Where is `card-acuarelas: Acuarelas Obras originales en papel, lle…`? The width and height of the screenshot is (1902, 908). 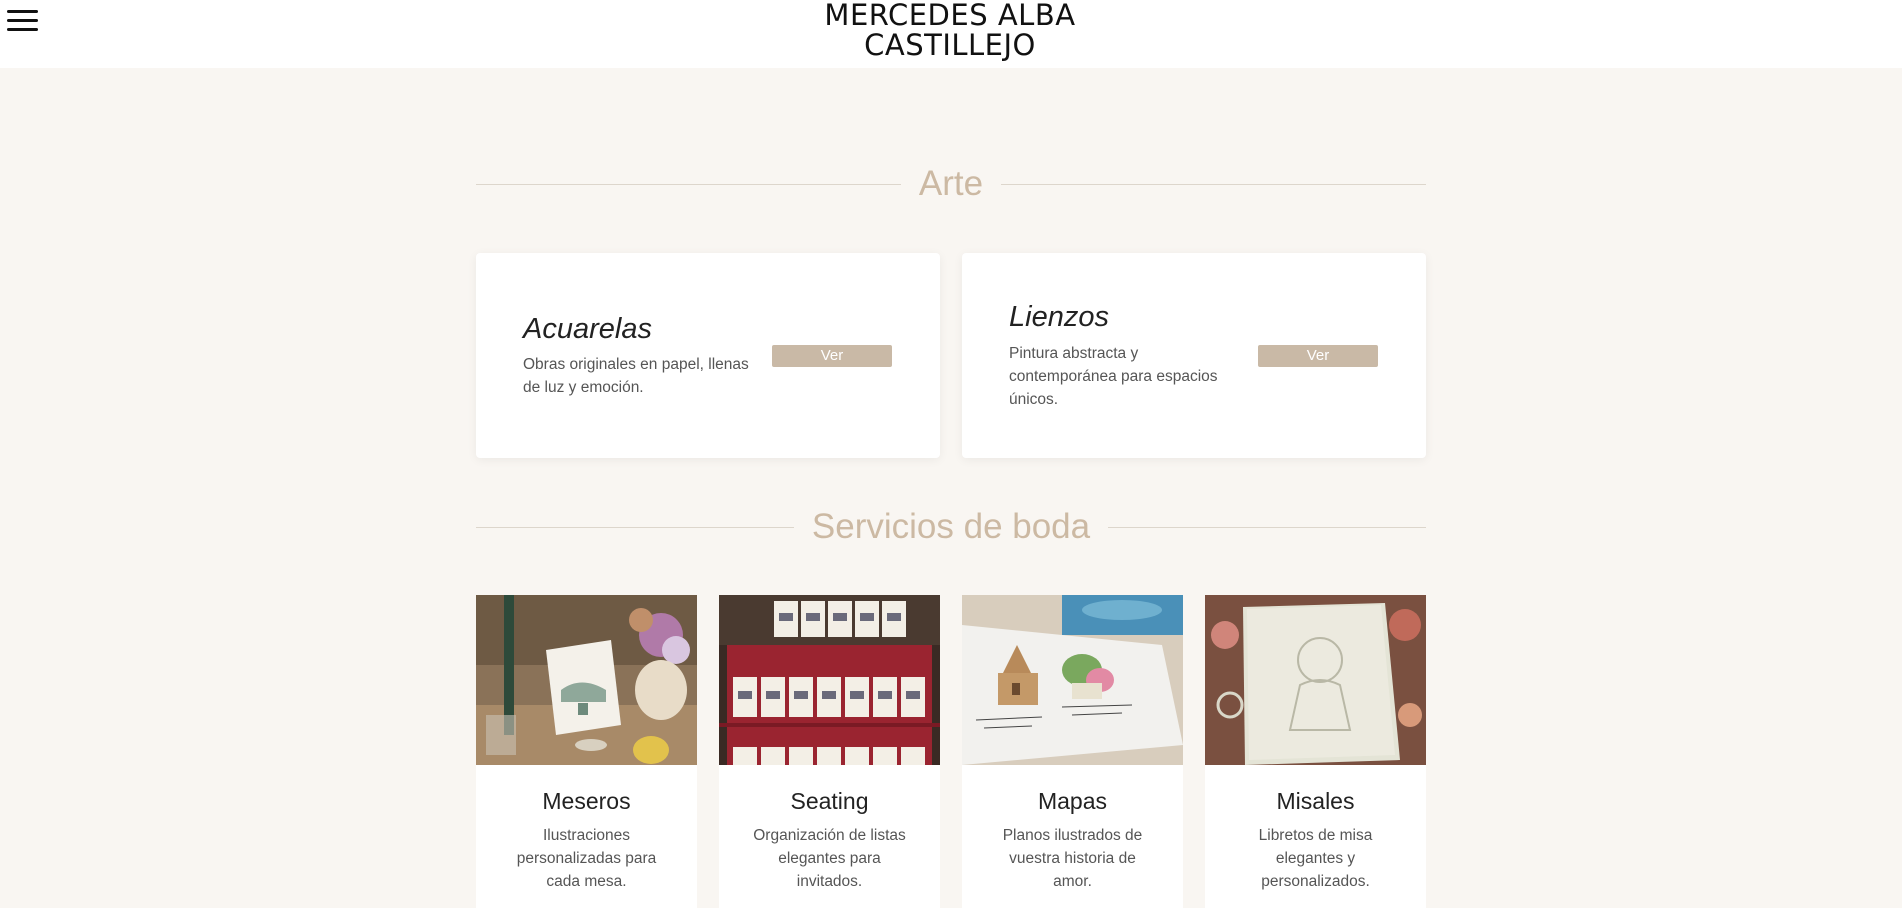 card-acuarelas: Acuarelas Obras originales en papel, lle… is located at coordinates (708, 355).